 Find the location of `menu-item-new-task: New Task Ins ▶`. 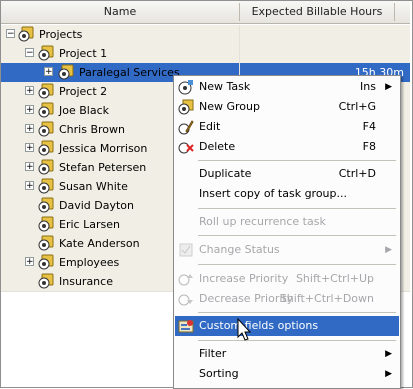

menu-item-new-task: New Task Ins ▶ is located at coordinates (287, 87).